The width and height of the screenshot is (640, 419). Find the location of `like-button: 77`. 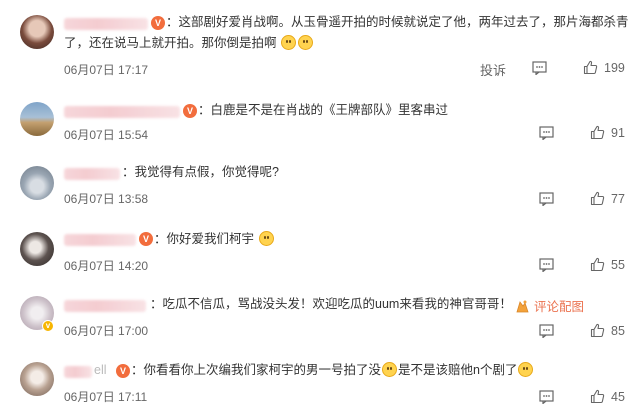

like-button: 77 is located at coordinates (607, 198).